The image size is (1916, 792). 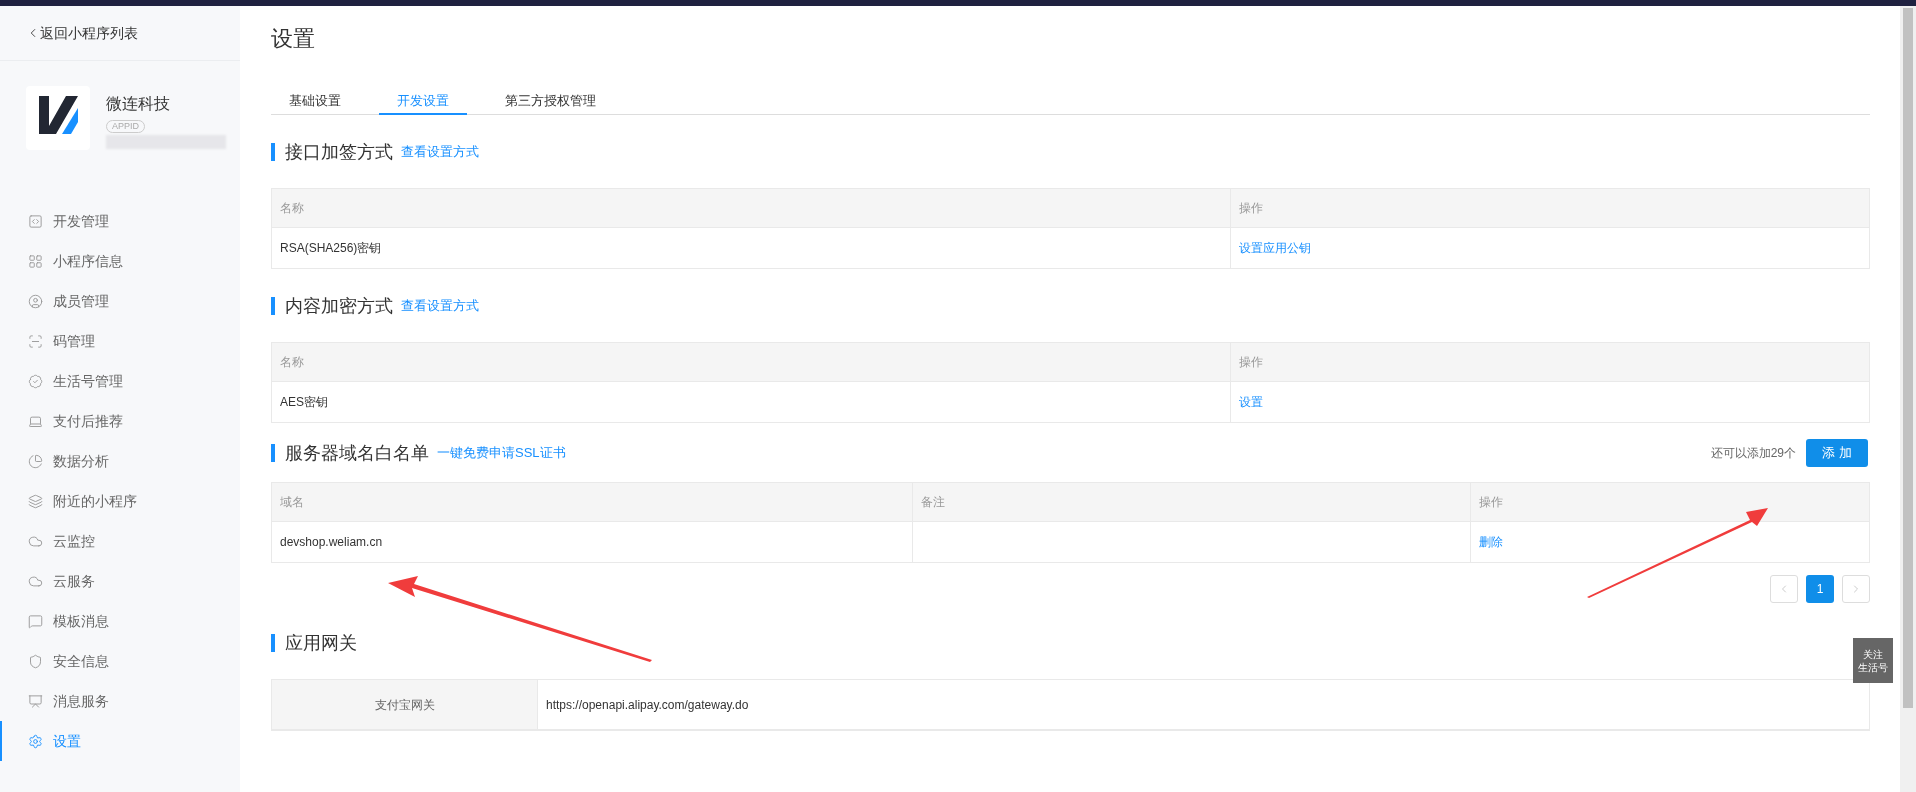 I want to click on page-button: 1, so click(x=1820, y=589).